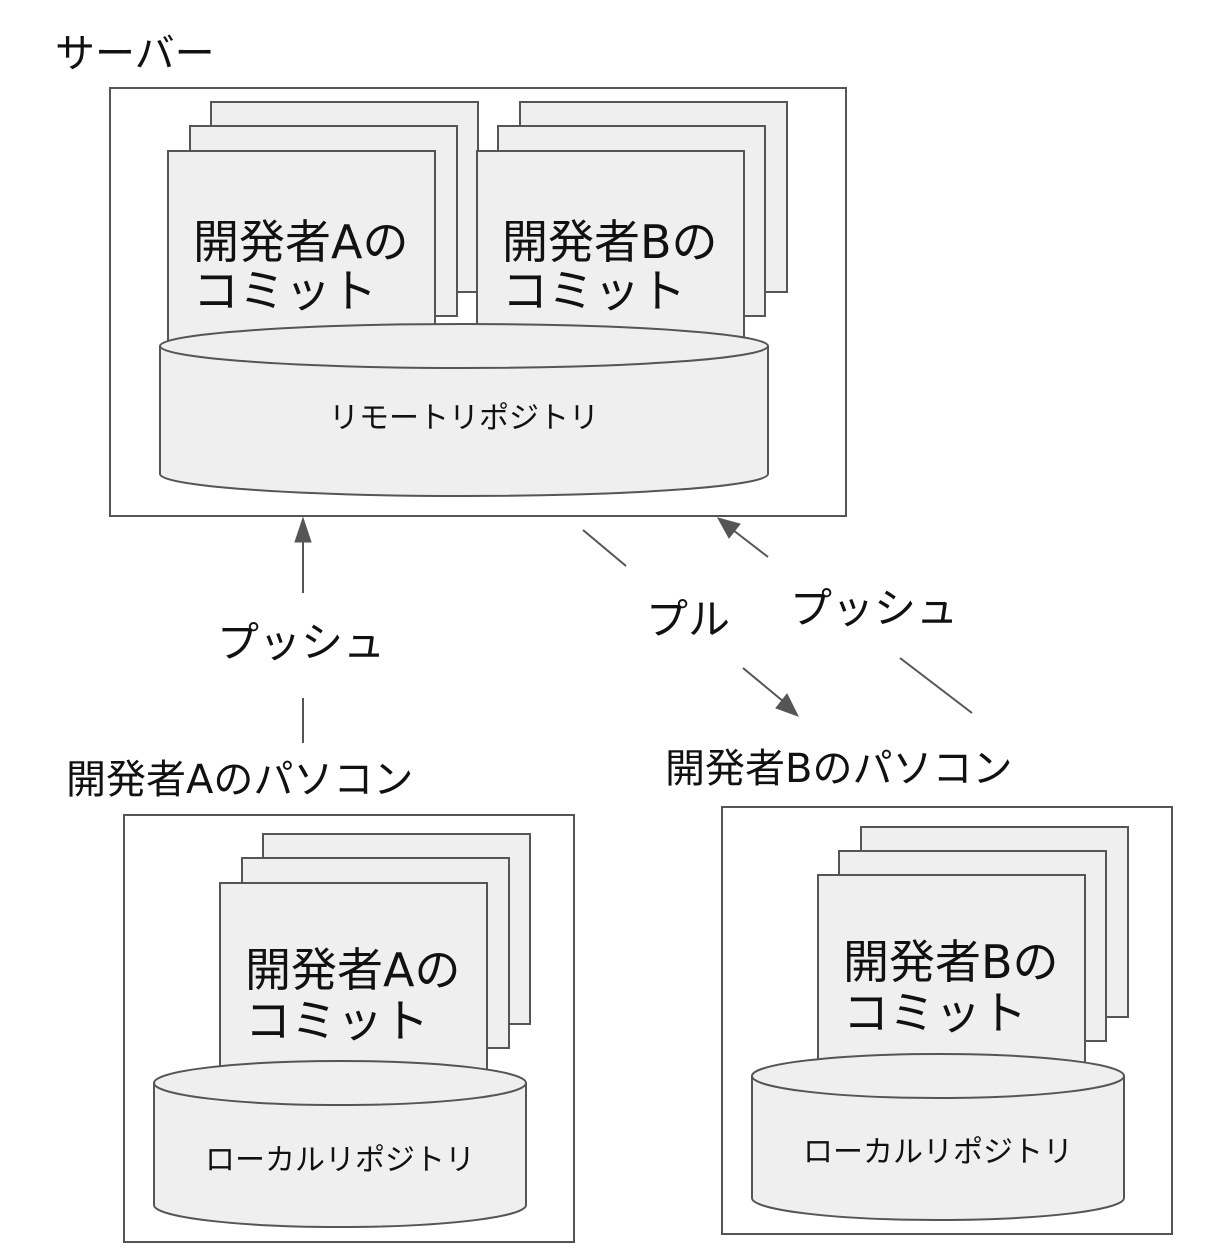 The width and height of the screenshot is (1210, 1258). I want to click on pc-b-commit-stack: 開発者Bの コミット, so click(973, 946).